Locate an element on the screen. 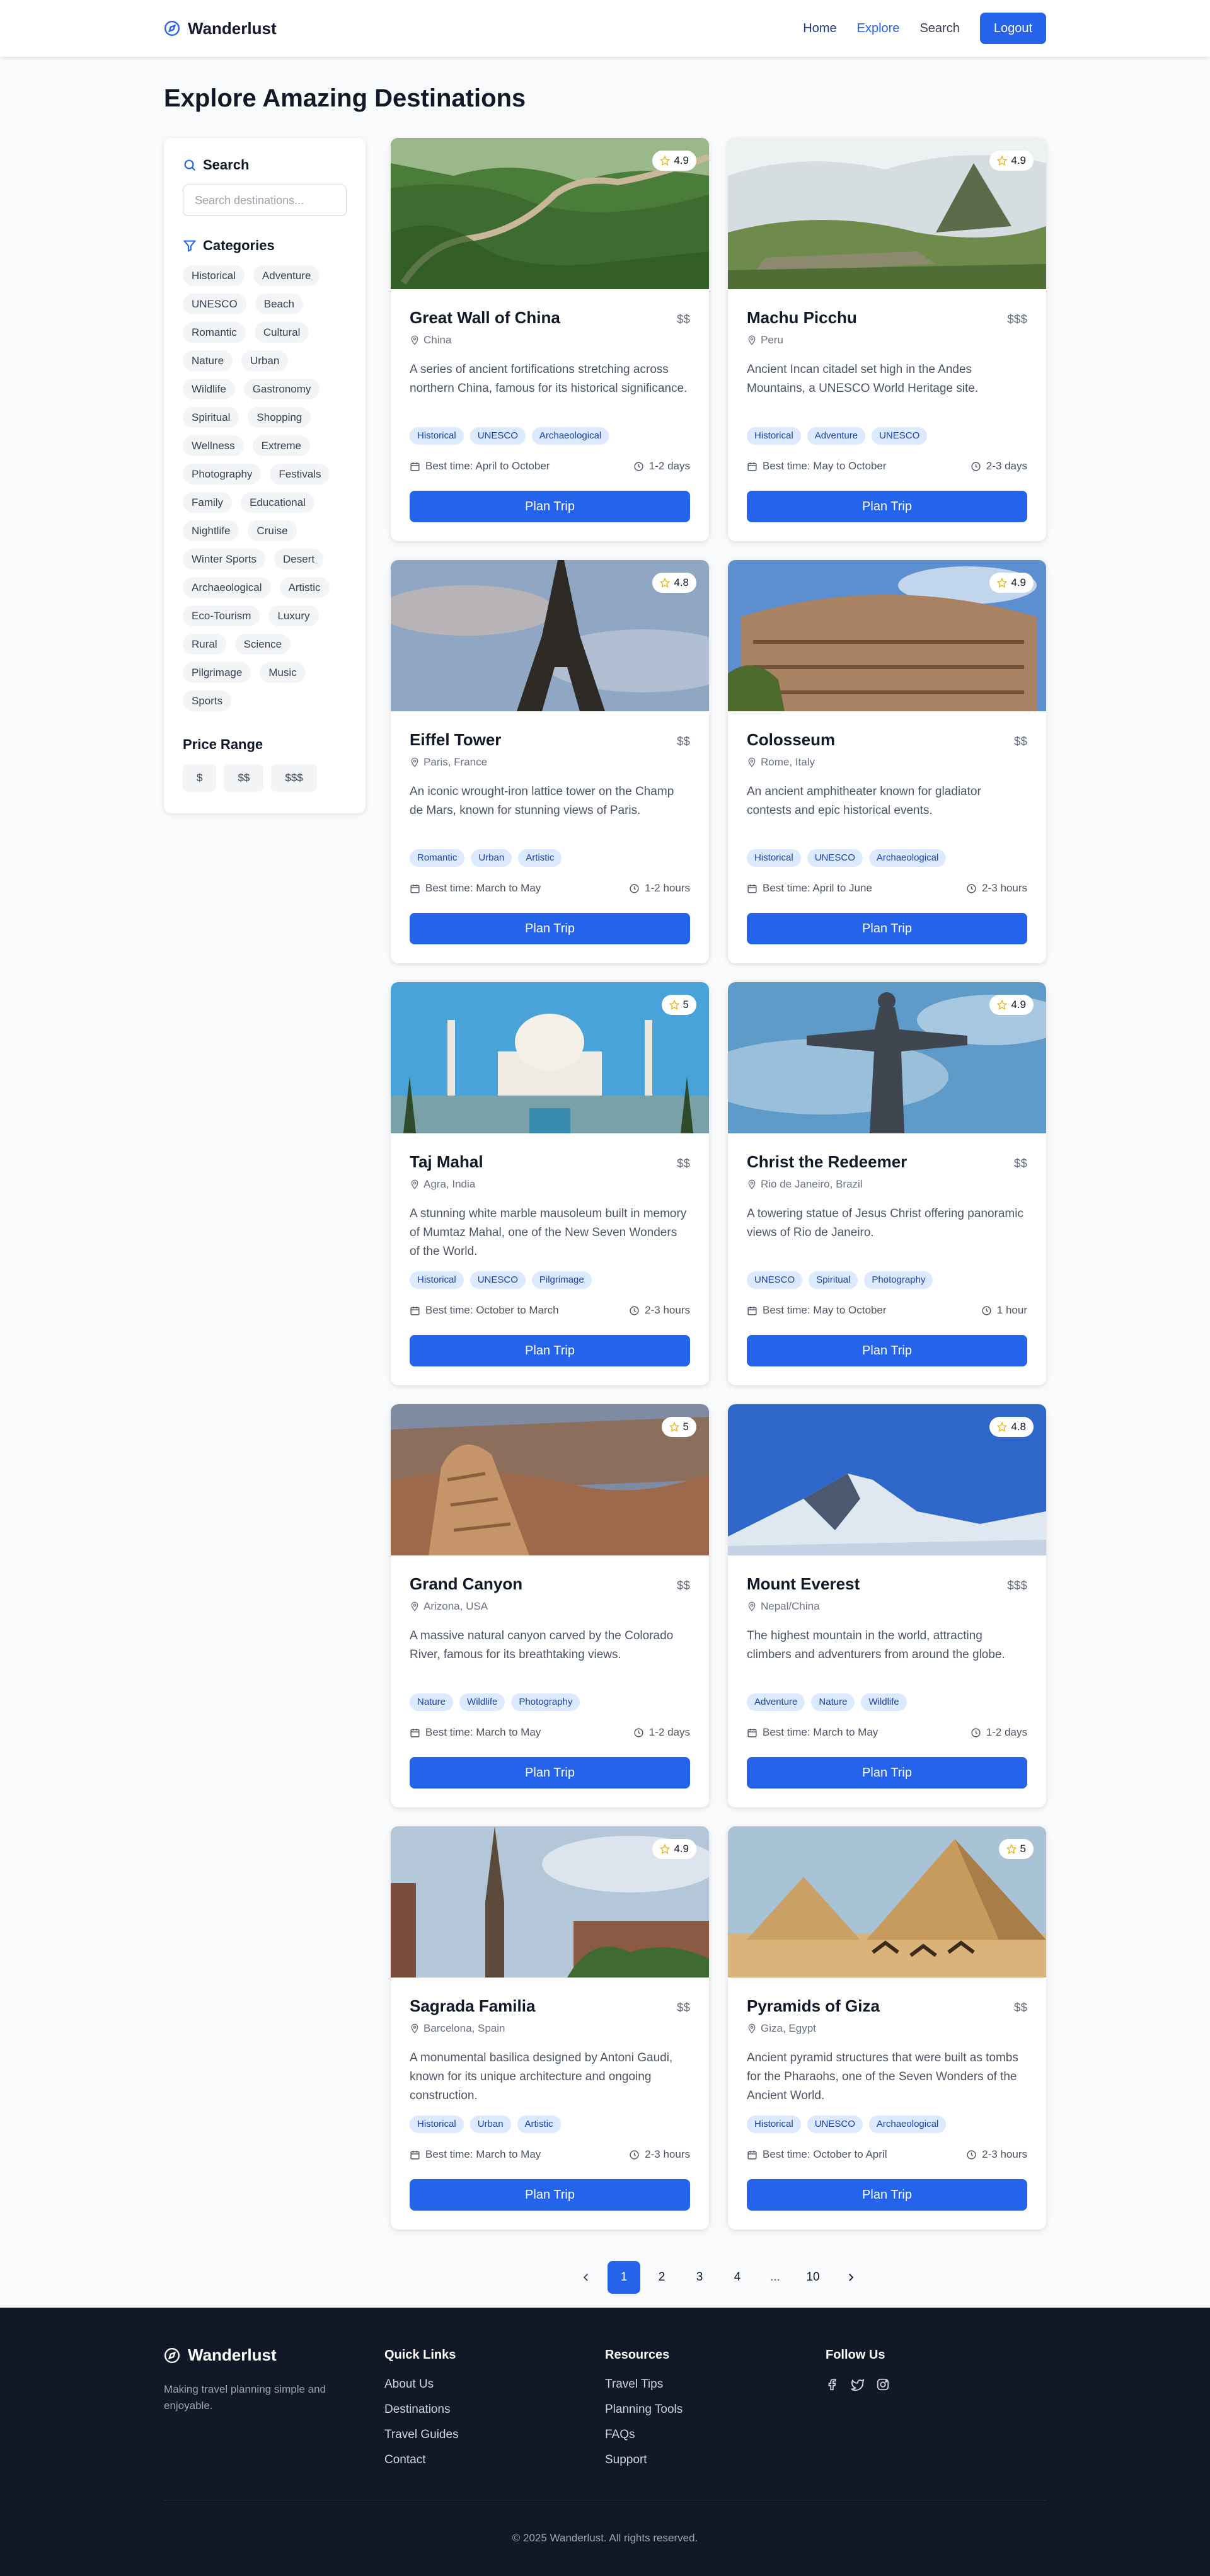  category-chip: Archaeological is located at coordinates (227, 587).